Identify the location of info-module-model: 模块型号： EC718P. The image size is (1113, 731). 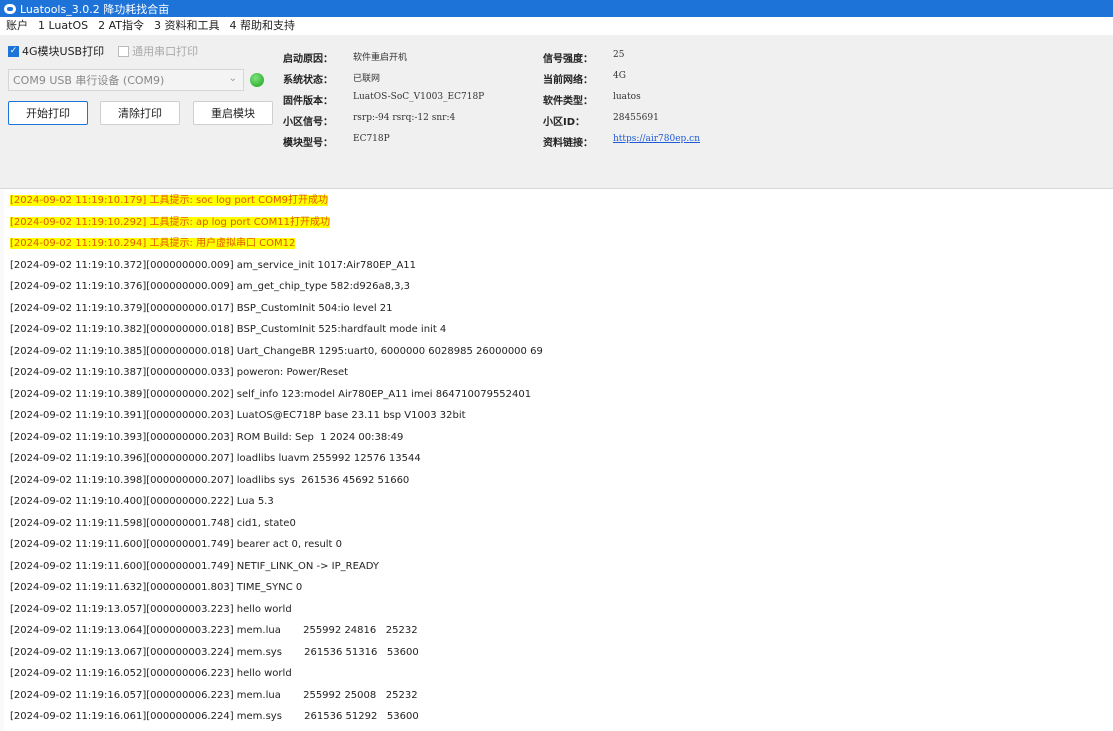
(336, 141).